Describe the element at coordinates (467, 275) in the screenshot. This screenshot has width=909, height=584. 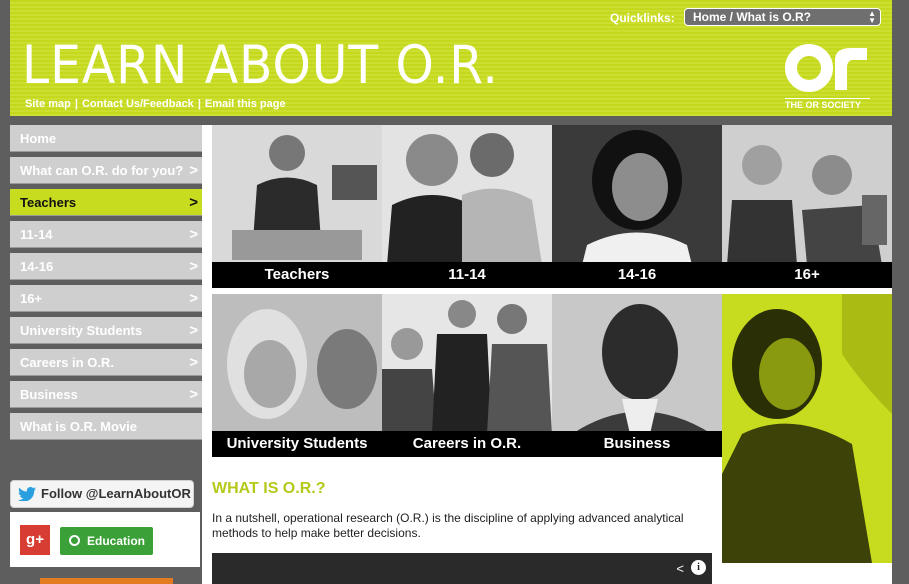
I see `tile-caption: 11-14` at that location.